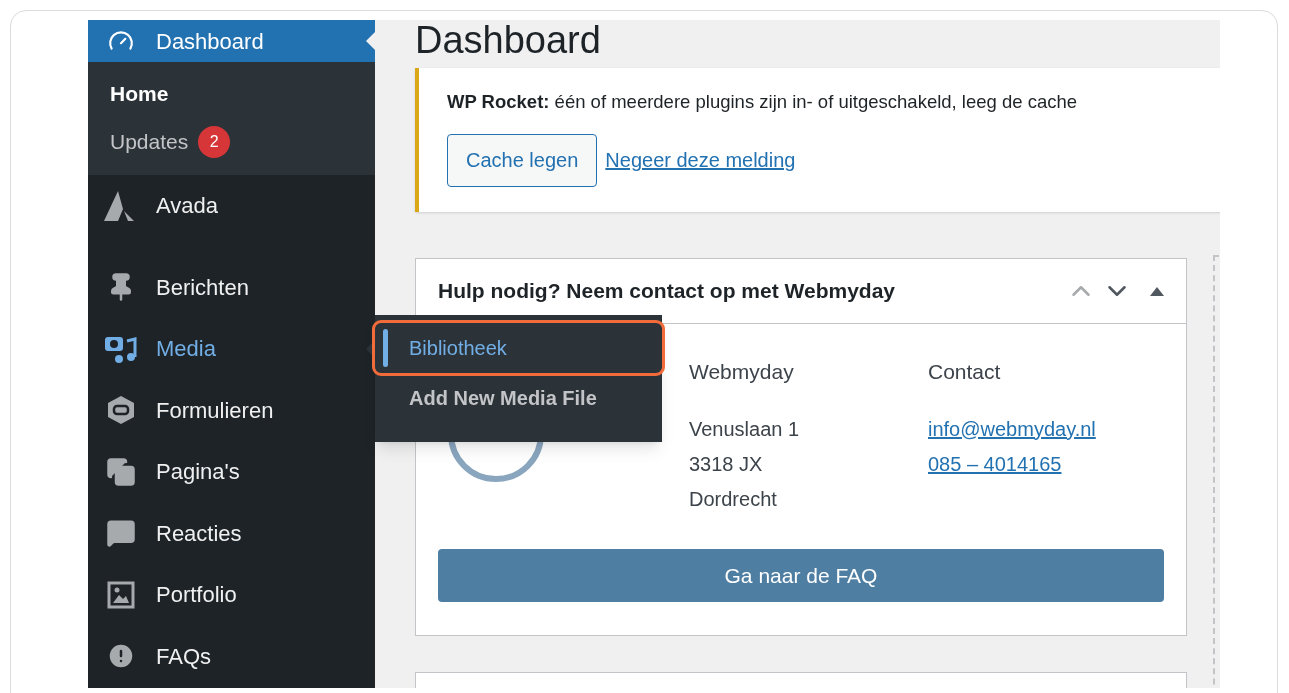 The width and height of the screenshot is (1289, 693). I want to click on address-line: 3318 JX, so click(726, 464).